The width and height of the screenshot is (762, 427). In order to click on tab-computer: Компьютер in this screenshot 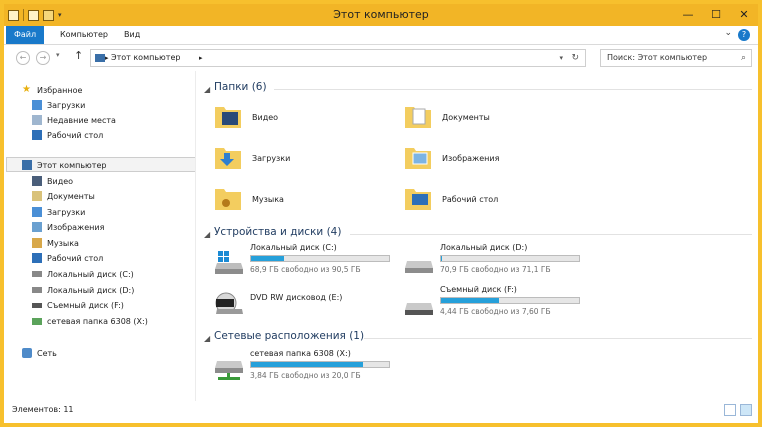, I will do `click(84, 35)`.